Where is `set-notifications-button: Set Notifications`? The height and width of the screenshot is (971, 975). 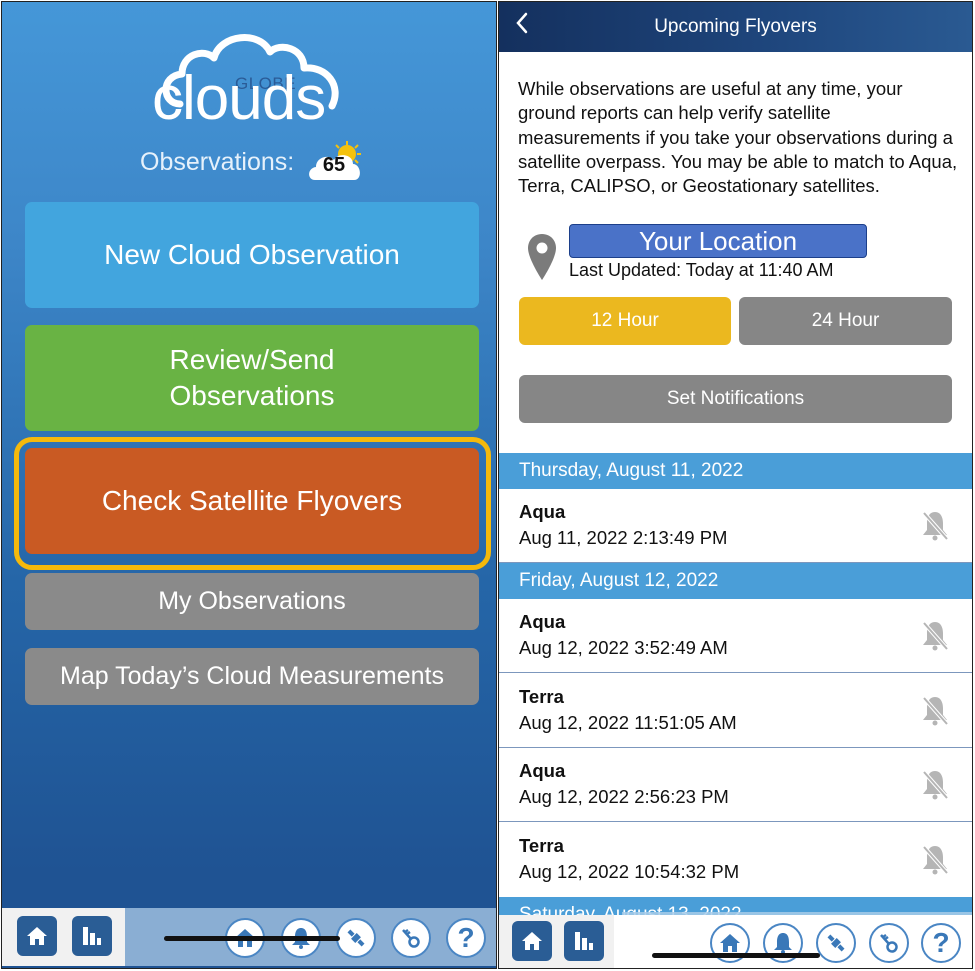 set-notifications-button: Set Notifications is located at coordinates (735, 399).